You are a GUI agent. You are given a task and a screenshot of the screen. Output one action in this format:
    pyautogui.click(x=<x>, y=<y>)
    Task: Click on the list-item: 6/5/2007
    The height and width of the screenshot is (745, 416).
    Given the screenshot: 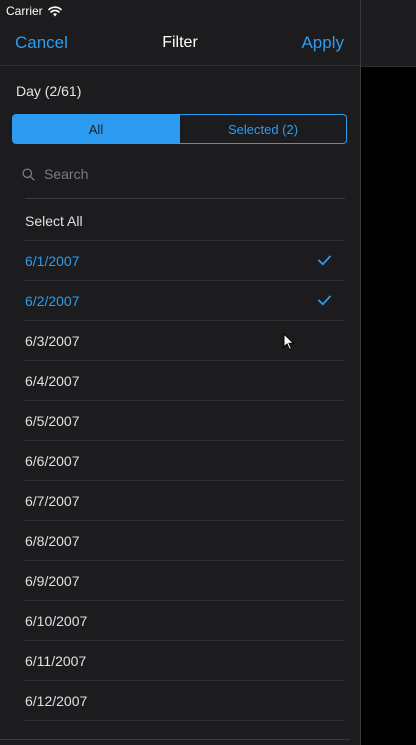 What is the action you would take?
    pyautogui.click(x=185, y=421)
    